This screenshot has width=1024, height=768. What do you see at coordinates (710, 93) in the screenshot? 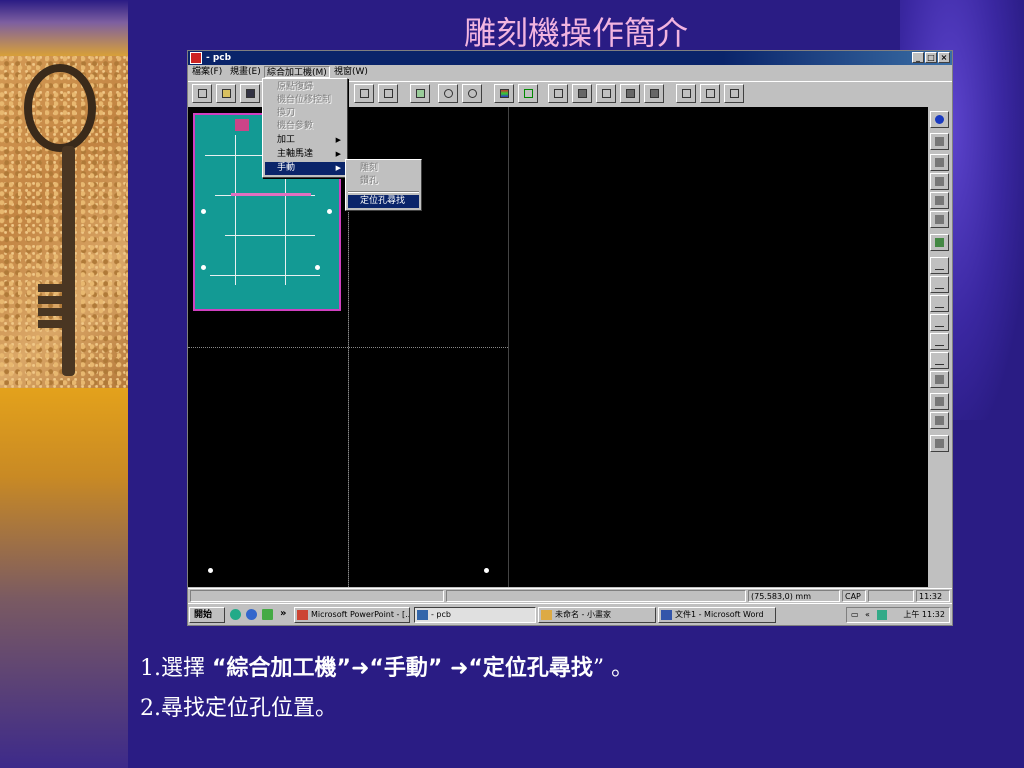
I see `tool-g-button` at bounding box center [710, 93].